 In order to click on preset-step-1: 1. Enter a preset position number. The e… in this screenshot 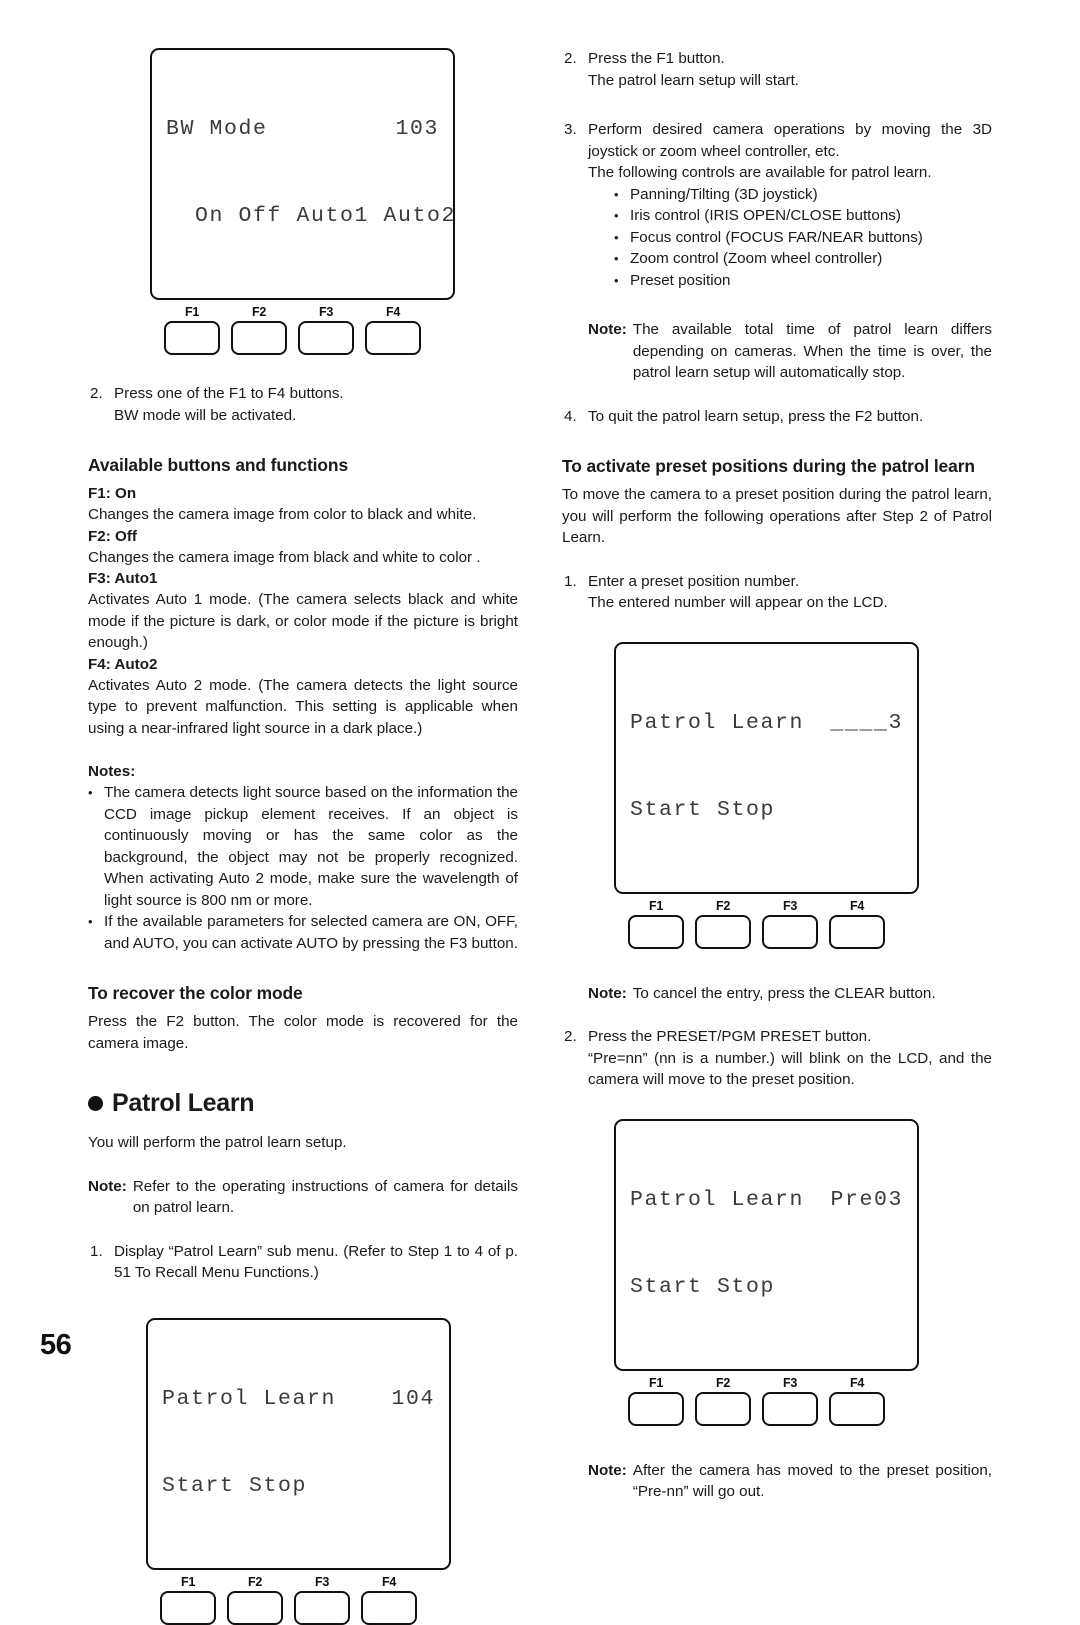, I will do `click(777, 592)`.